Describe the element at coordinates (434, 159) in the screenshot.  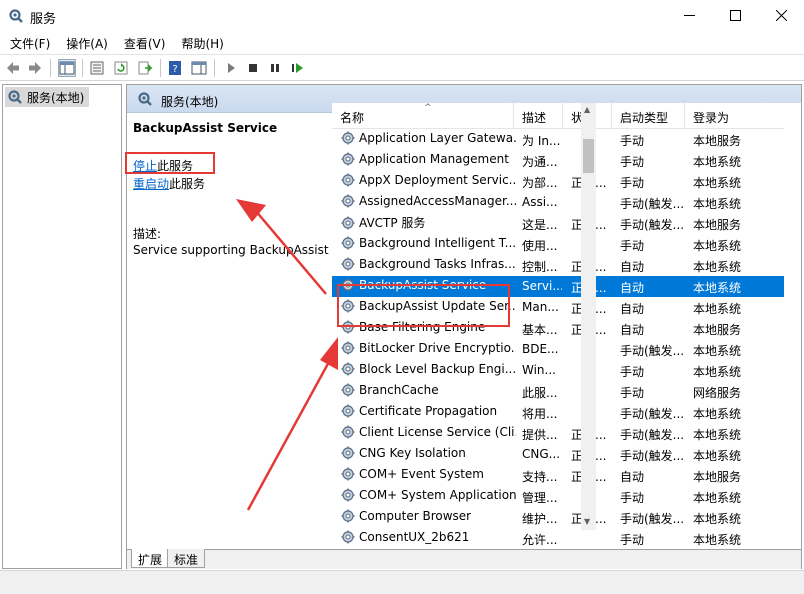
I see `service-name: Application Management` at that location.